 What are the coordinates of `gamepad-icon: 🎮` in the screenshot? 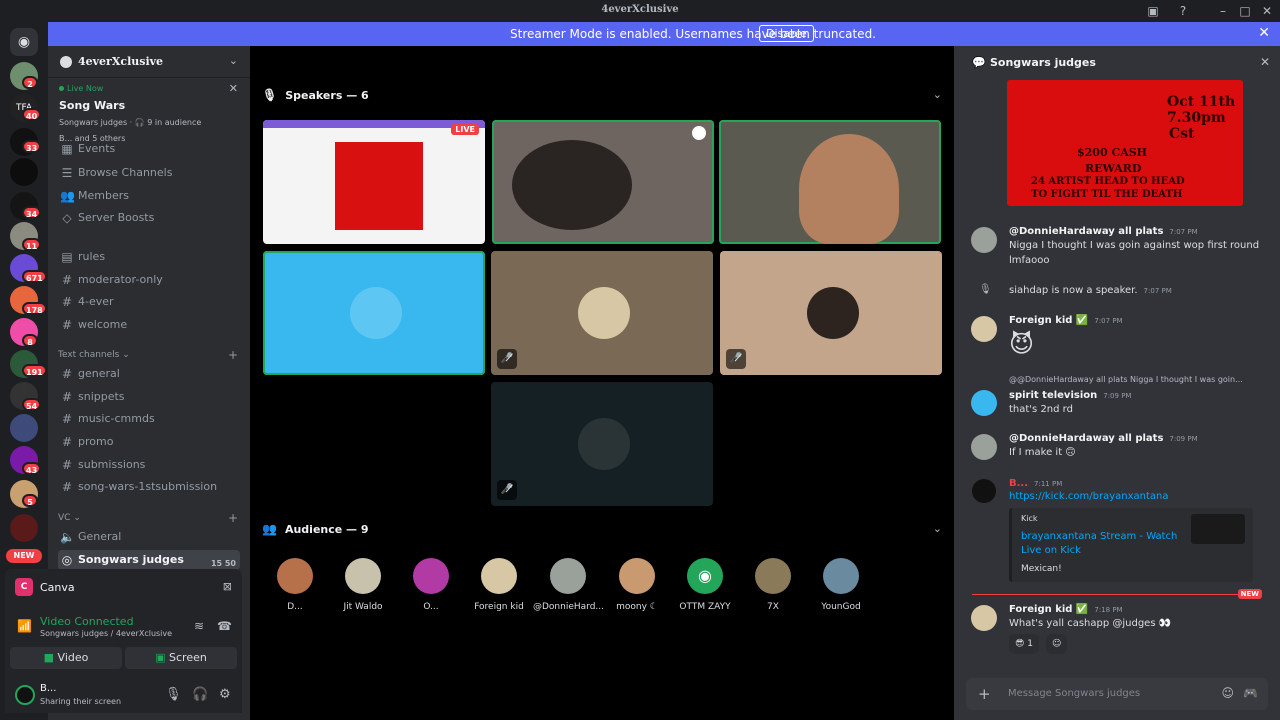 It's located at (1250, 693).